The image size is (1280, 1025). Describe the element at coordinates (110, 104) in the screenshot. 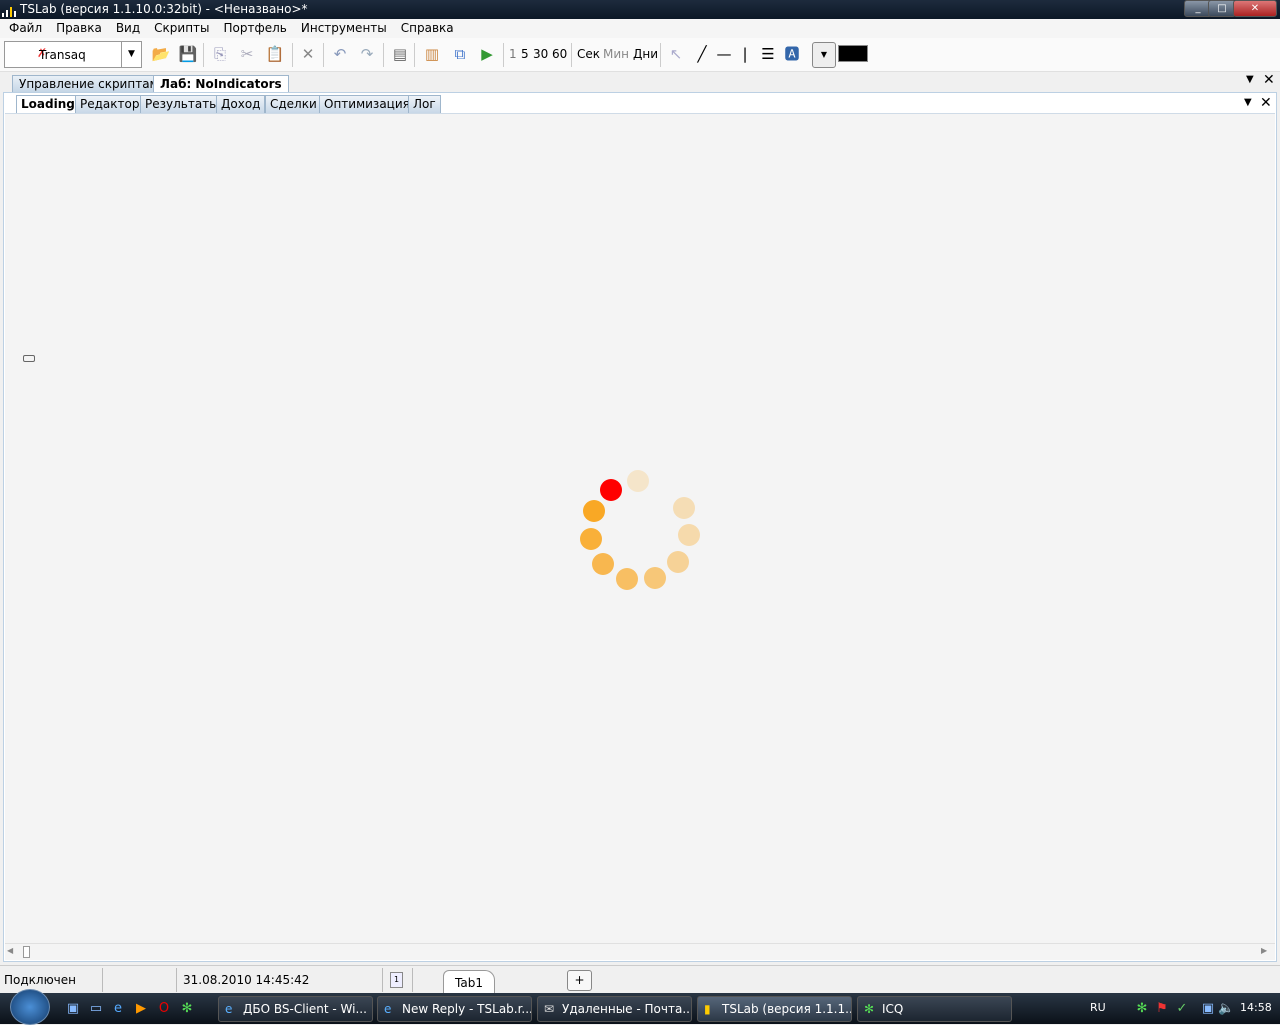

I see `tab-editor: Редактор` at that location.